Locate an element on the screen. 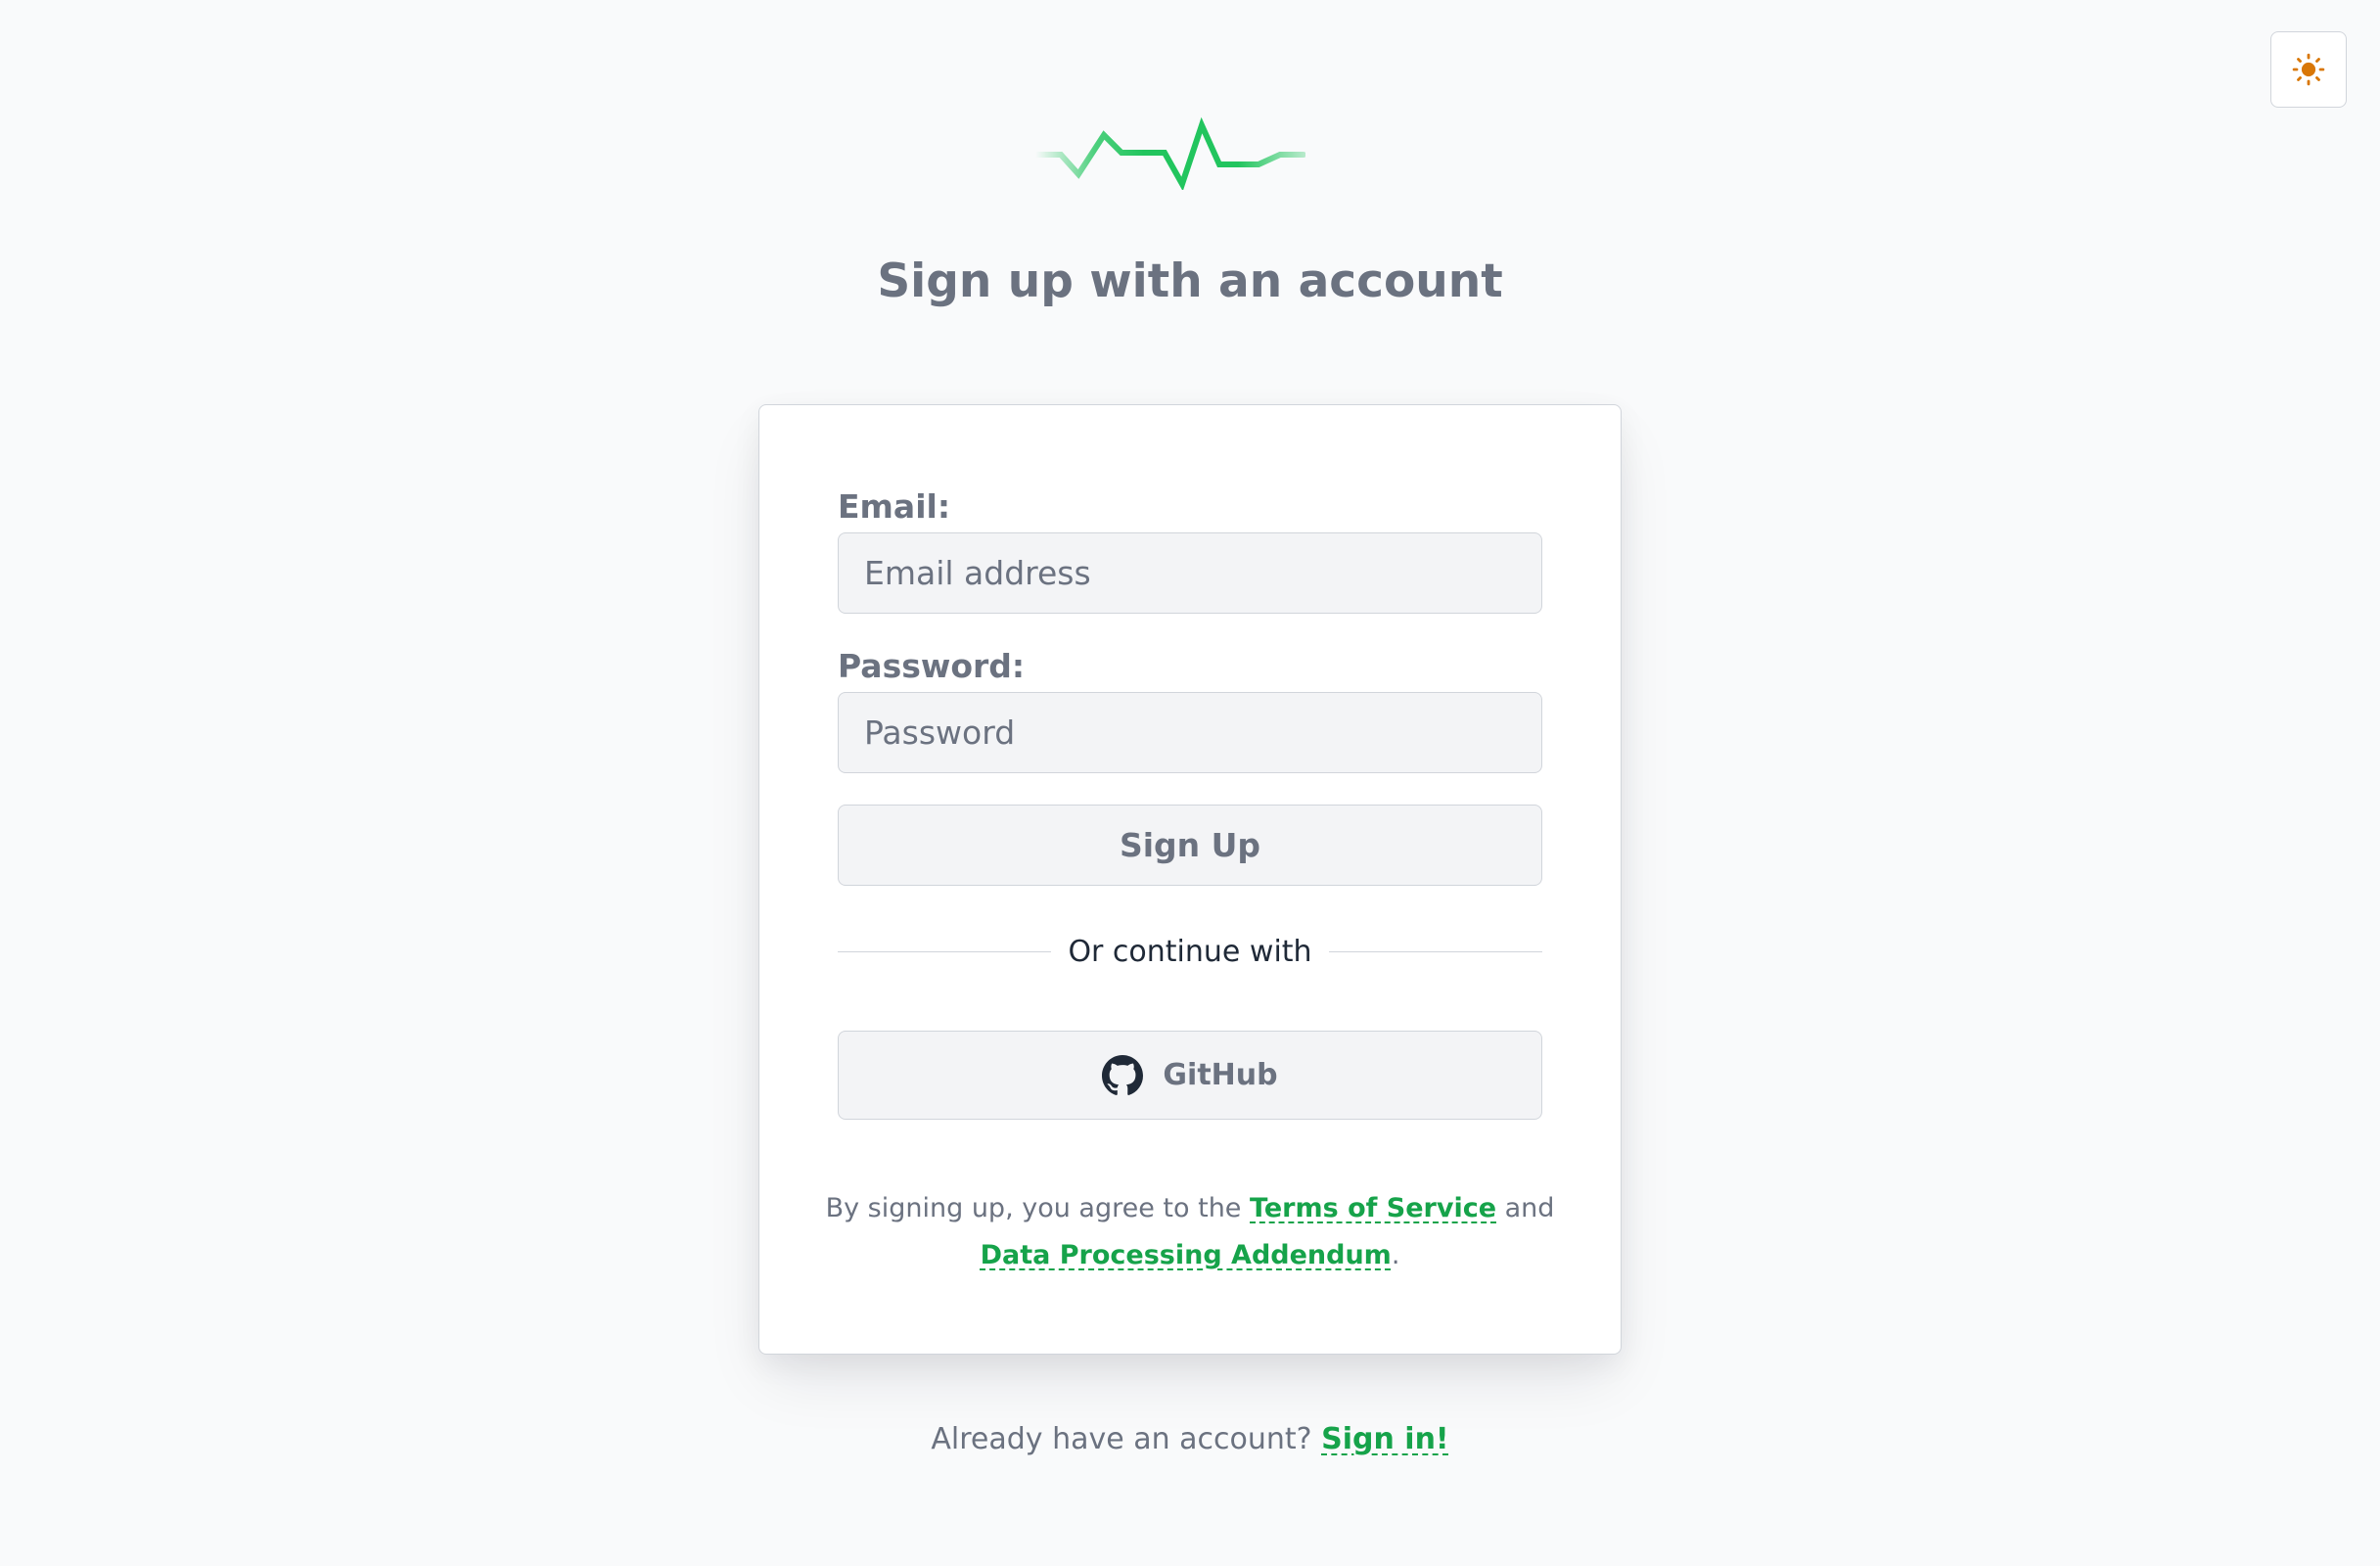  sign-in-link: Sign in! is located at coordinates (1385, 1439).